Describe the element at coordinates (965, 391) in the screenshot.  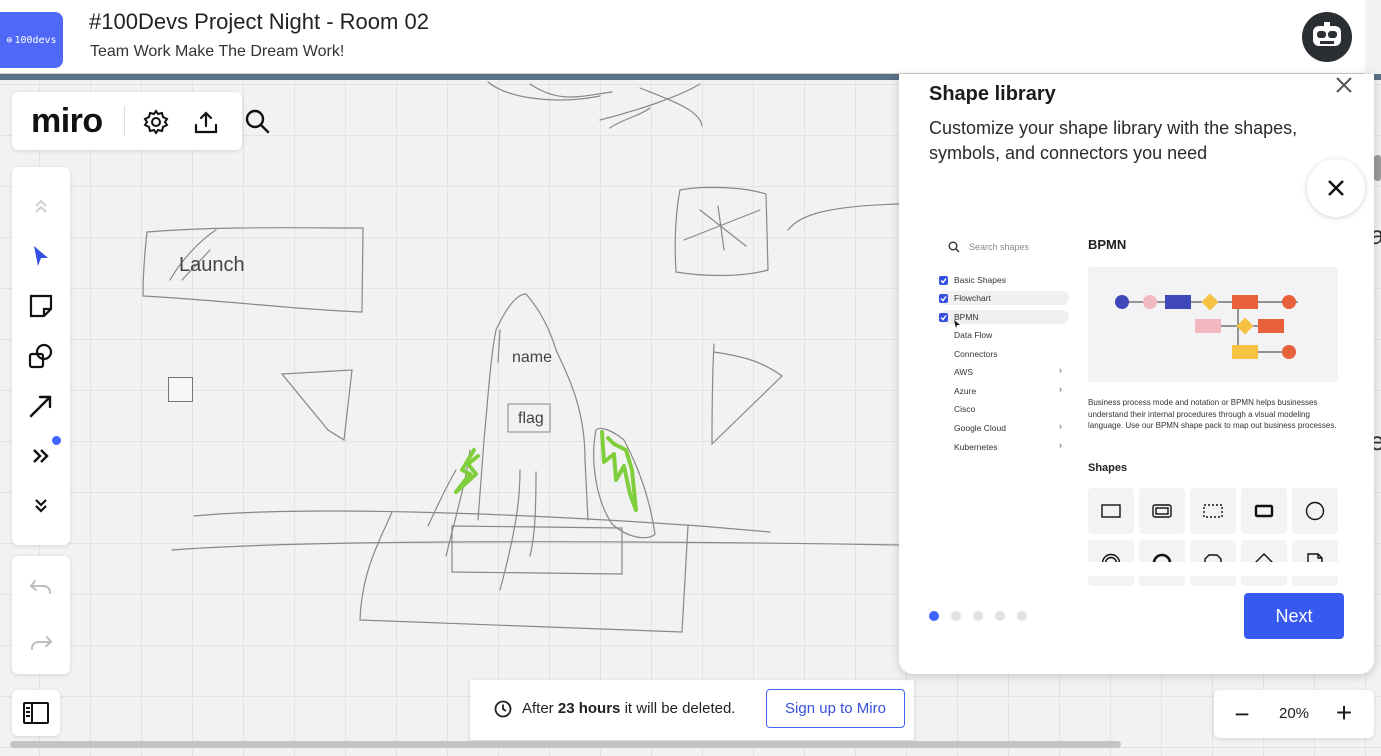
I see `preview-item-azure: Azure` at that location.